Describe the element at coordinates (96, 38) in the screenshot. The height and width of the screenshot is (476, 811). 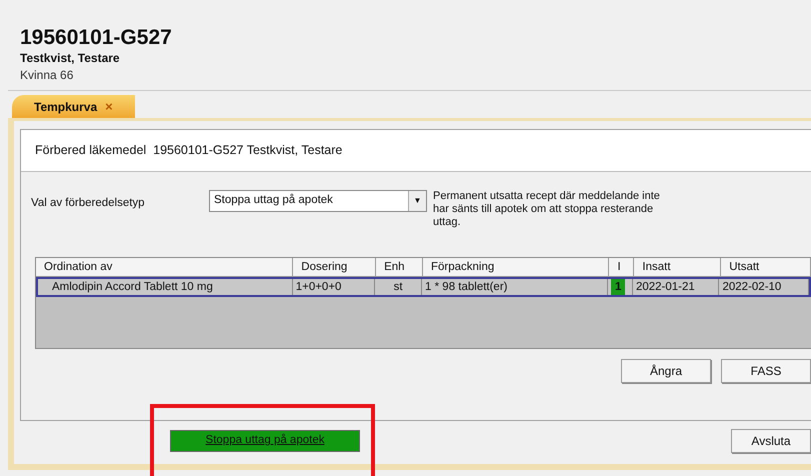
I see `patient-id: 19560101-G527` at that location.